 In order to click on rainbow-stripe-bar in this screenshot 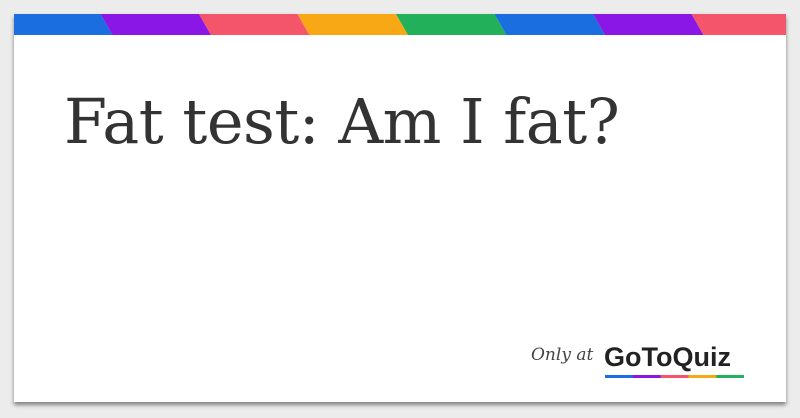, I will do `click(400, 24)`.